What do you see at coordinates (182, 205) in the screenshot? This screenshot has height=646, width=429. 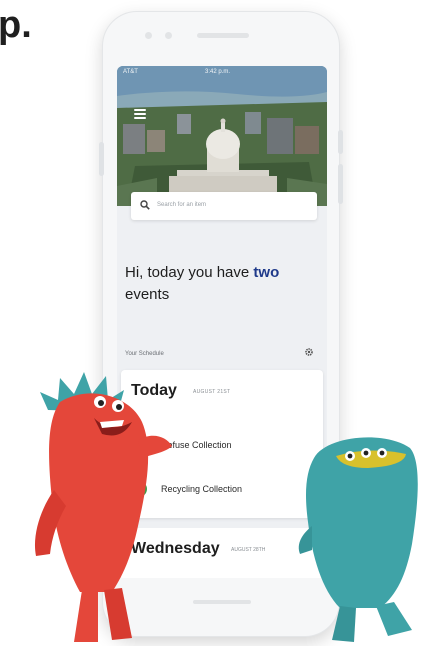 I see `search-placeholder: Search for an item` at bounding box center [182, 205].